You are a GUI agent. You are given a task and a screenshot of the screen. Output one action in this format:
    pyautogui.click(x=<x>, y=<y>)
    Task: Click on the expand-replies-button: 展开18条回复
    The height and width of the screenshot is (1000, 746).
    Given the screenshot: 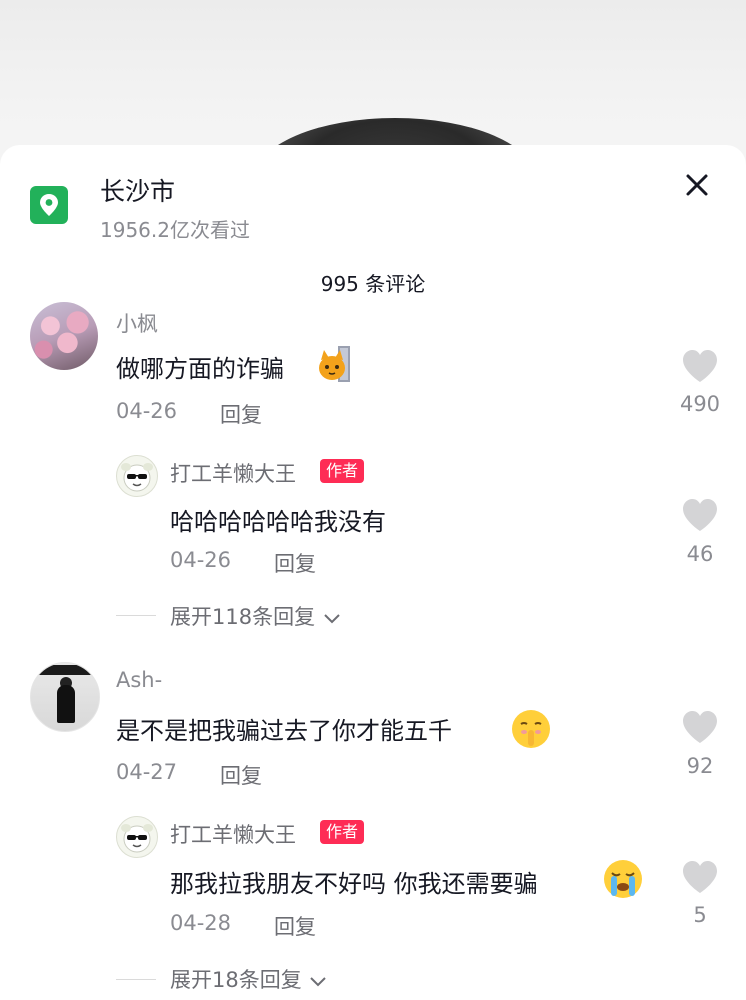 What is the action you would take?
    pyautogui.click(x=249, y=979)
    